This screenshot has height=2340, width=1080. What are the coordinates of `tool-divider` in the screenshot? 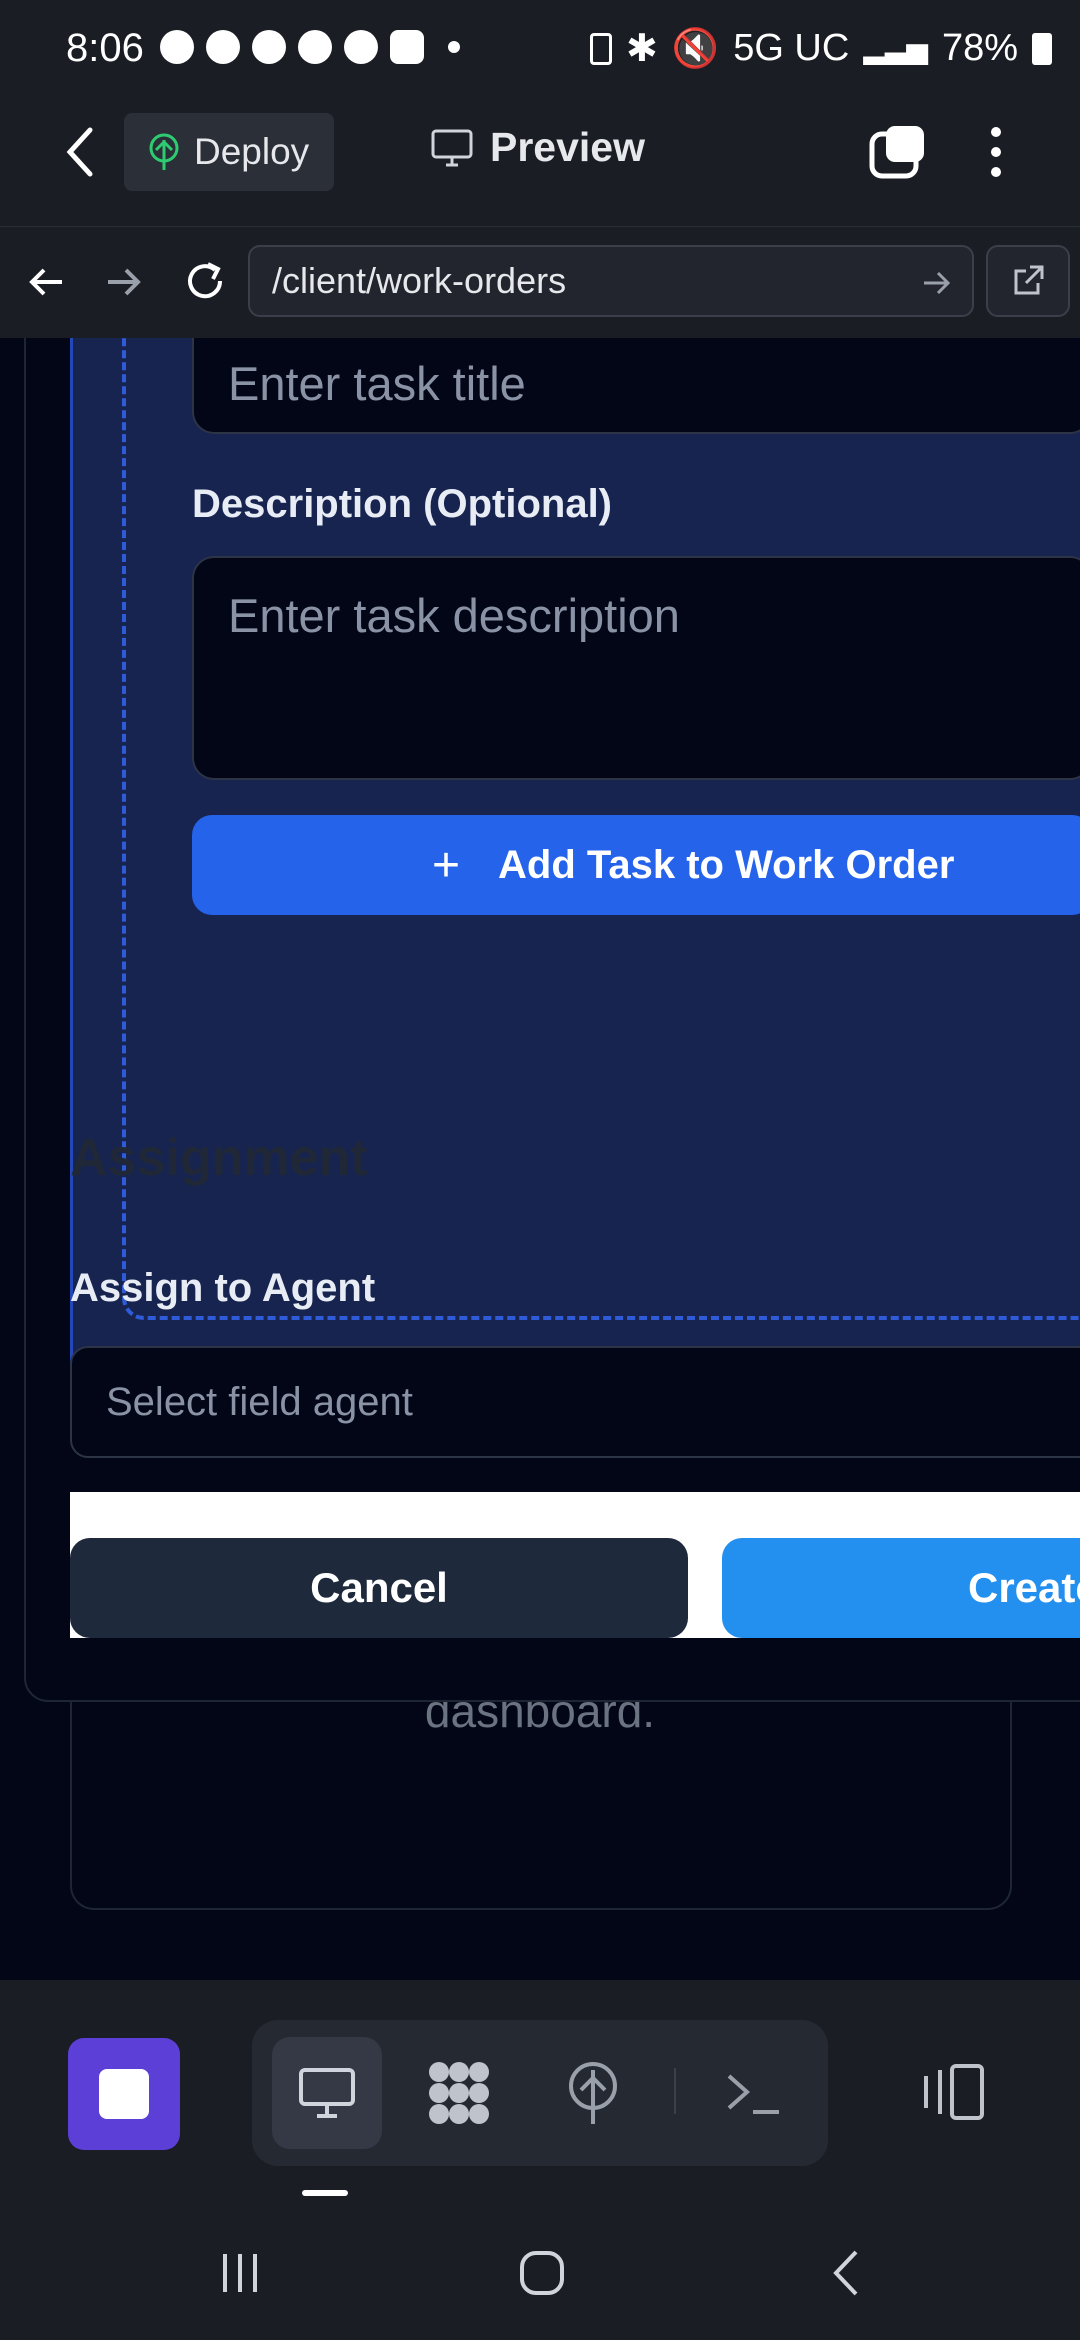 It's located at (675, 2091).